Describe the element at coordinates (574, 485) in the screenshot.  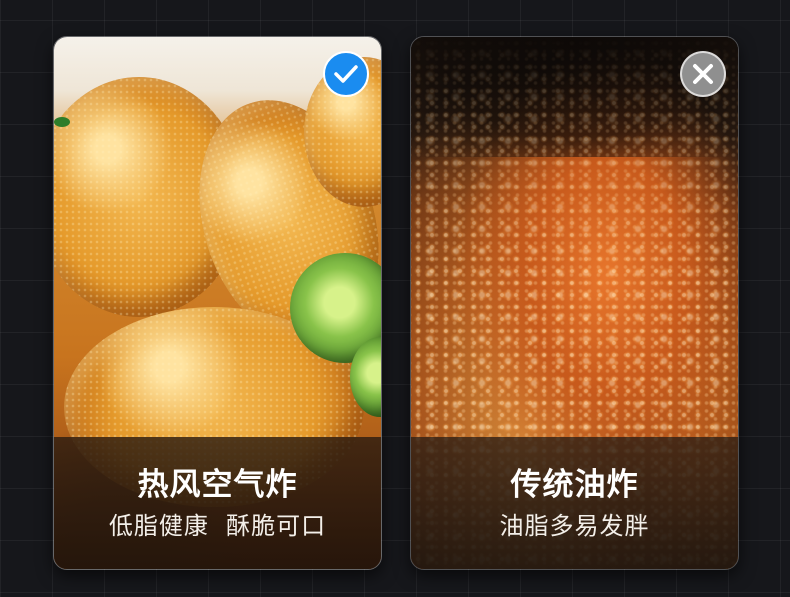
I see `deep-fry-title: 传统油炸` at that location.